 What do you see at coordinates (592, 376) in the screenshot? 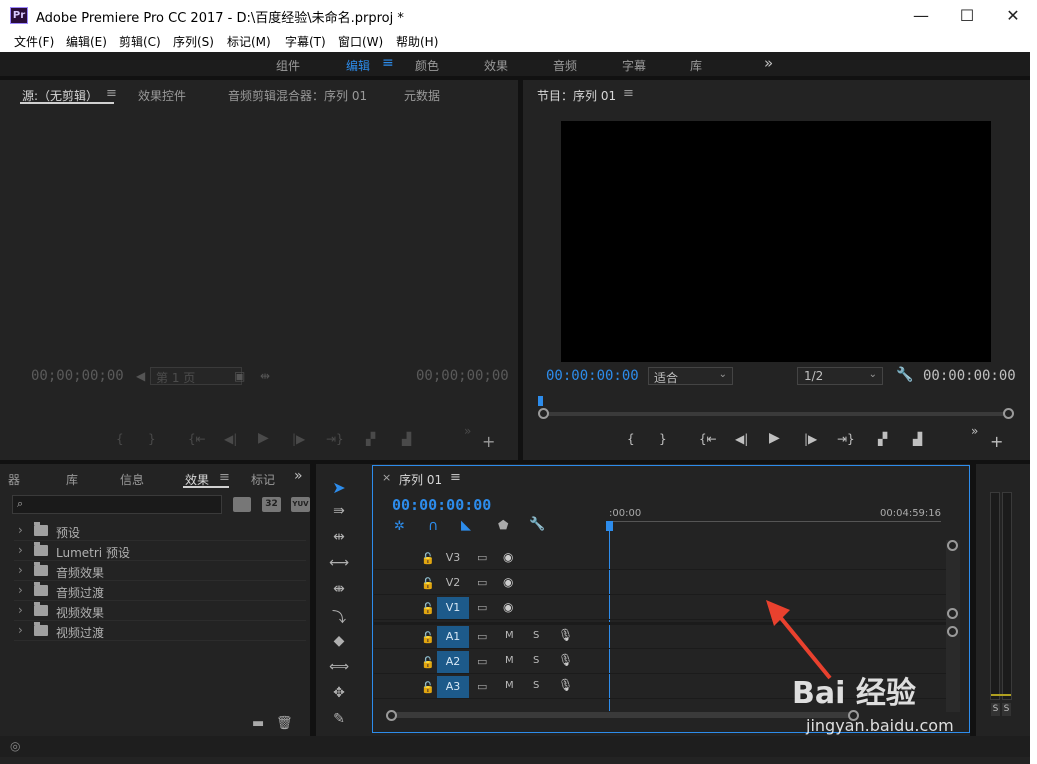
I see `program-timecode-left: 00:00:00:00` at bounding box center [592, 376].